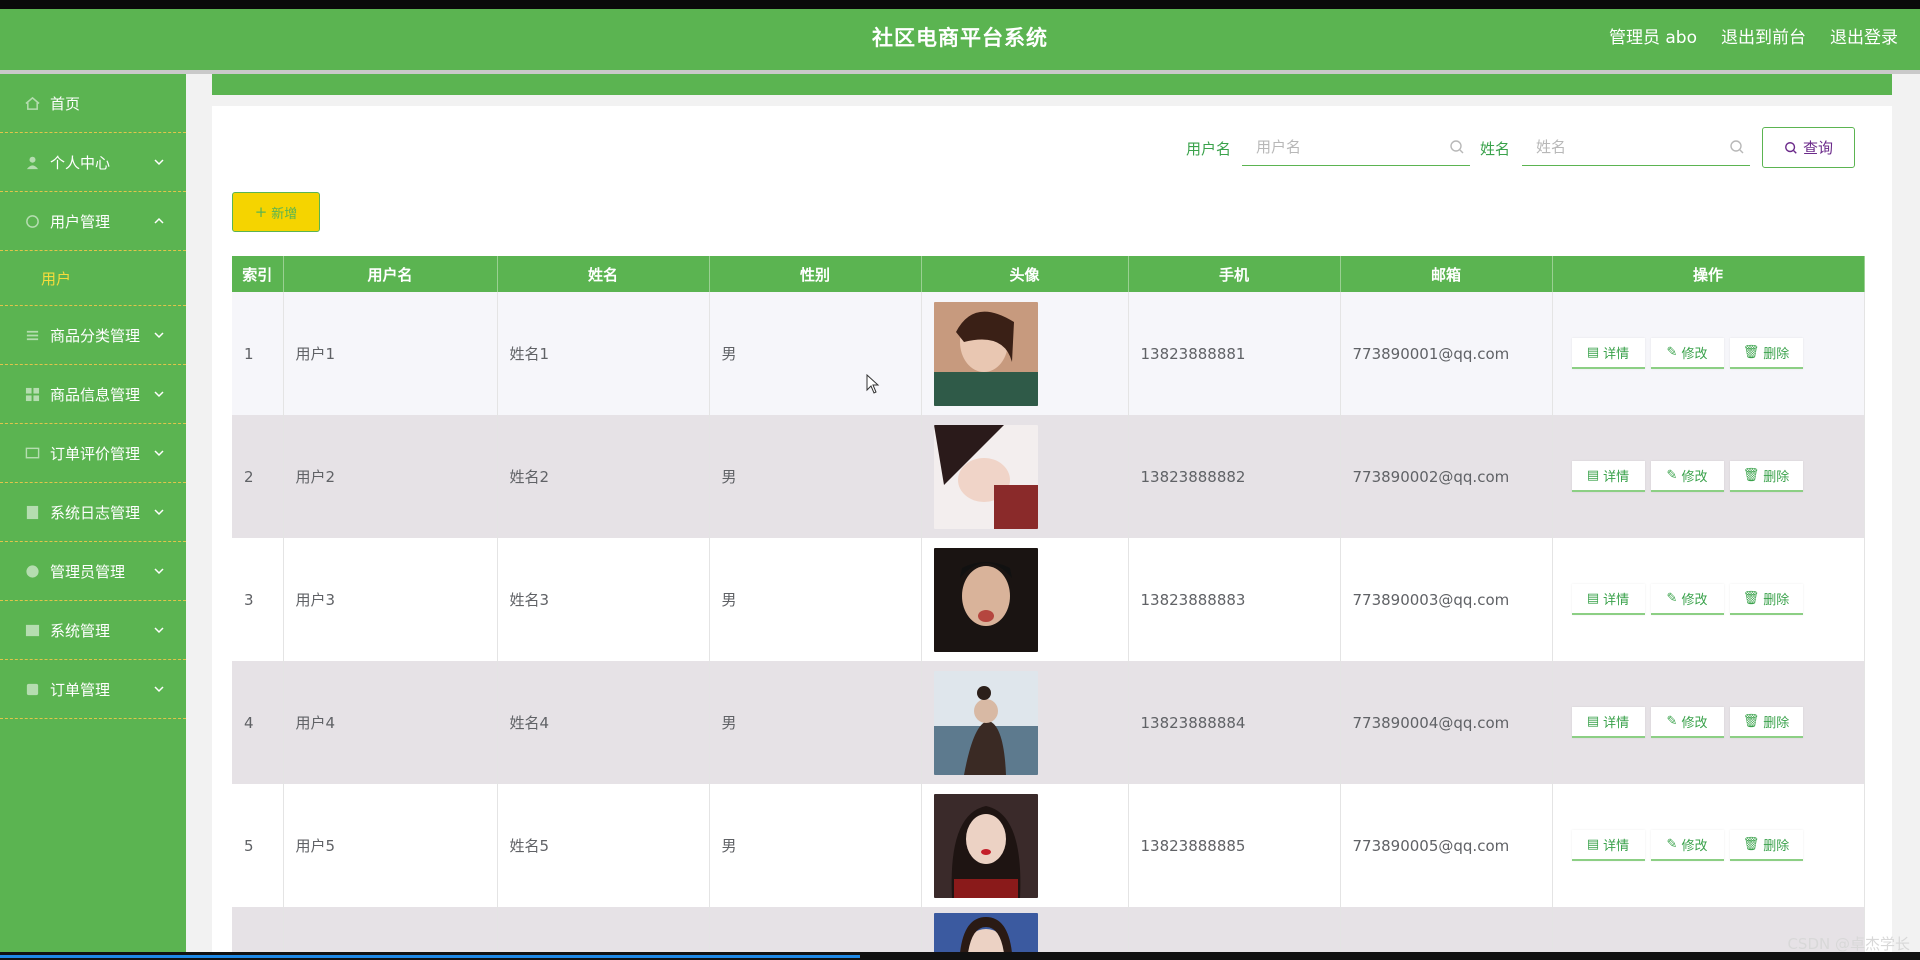  Describe the element at coordinates (261, 212) in the screenshot. I see `plus-icon: +` at that location.